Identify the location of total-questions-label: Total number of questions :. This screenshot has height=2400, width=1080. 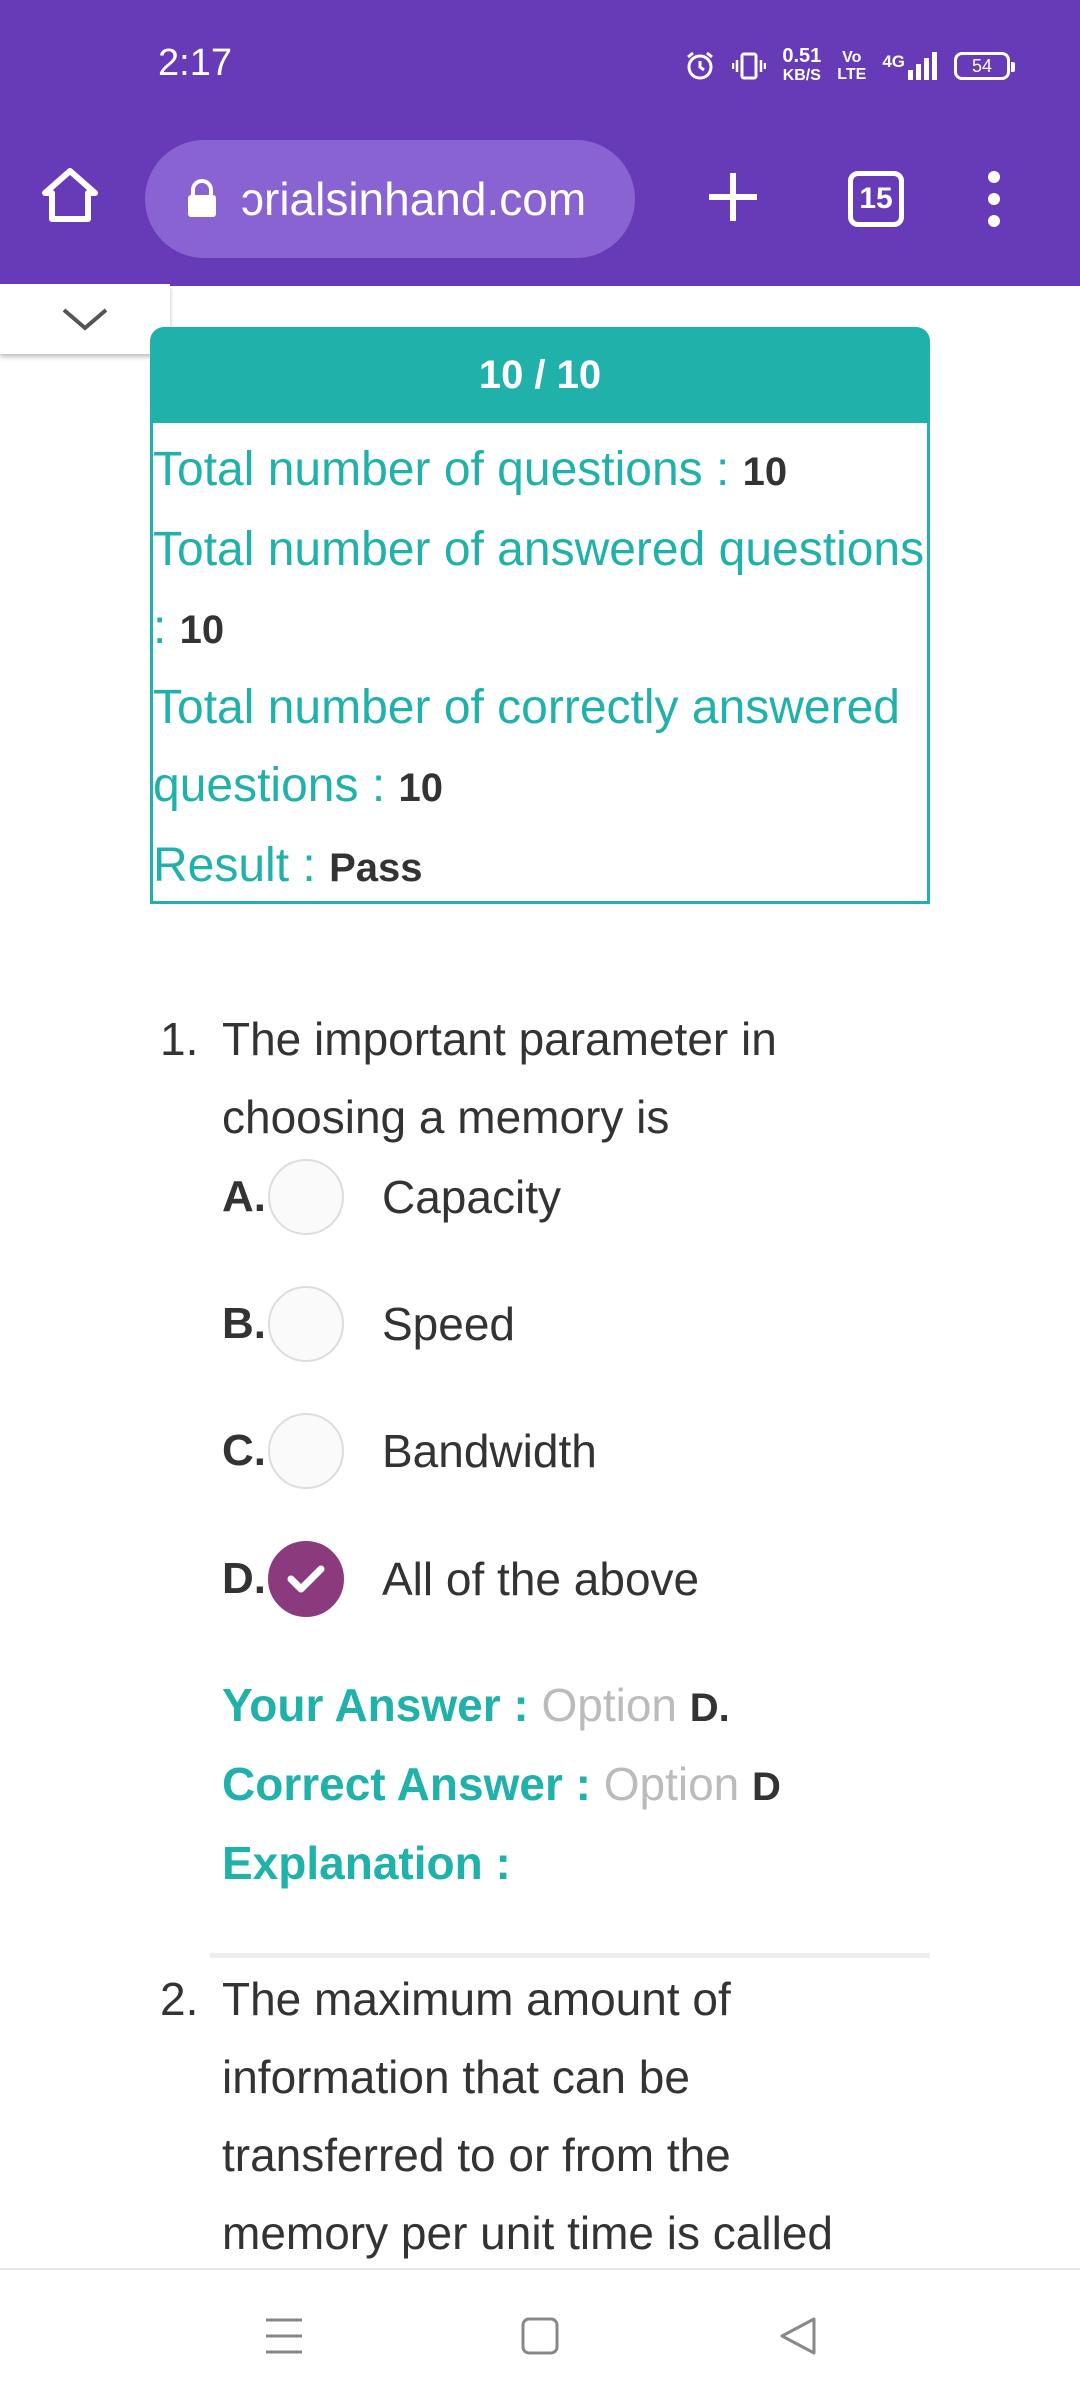
(448, 469).